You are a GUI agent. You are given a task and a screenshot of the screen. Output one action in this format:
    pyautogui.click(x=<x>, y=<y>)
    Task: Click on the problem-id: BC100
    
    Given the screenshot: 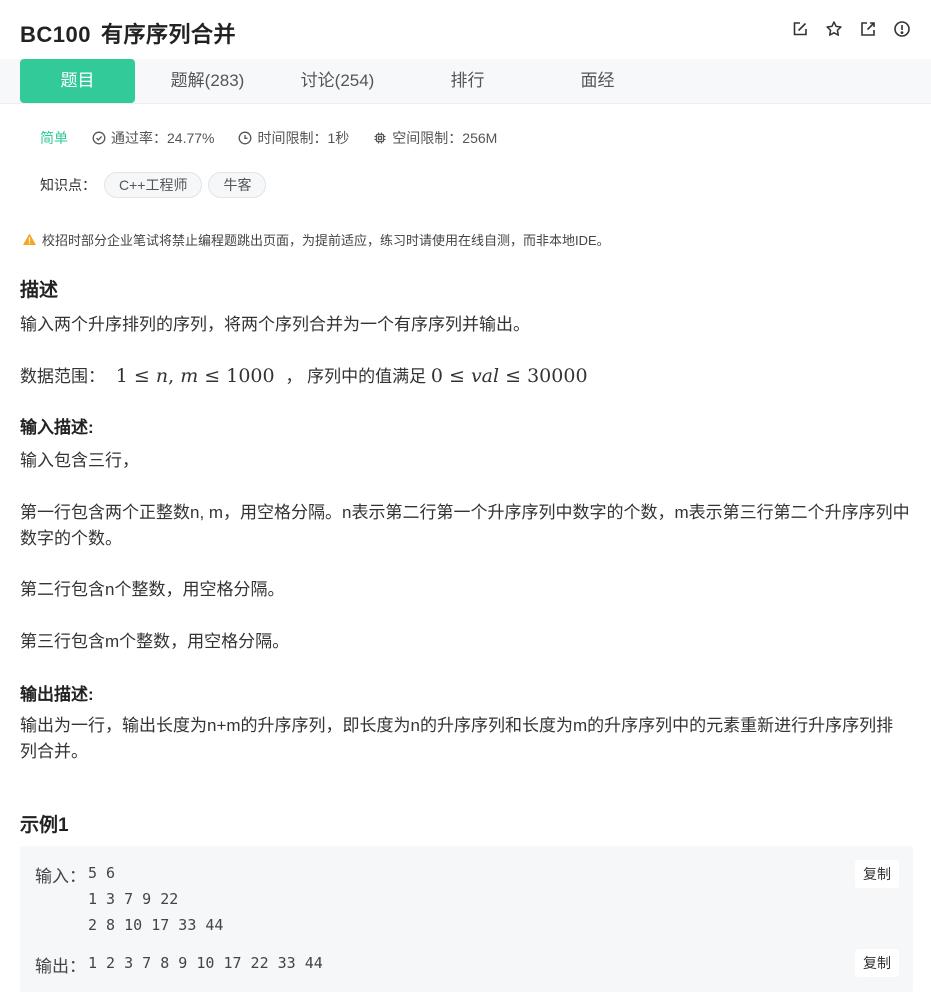 What is the action you would take?
    pyautogui.click(x=55, y=34)
    